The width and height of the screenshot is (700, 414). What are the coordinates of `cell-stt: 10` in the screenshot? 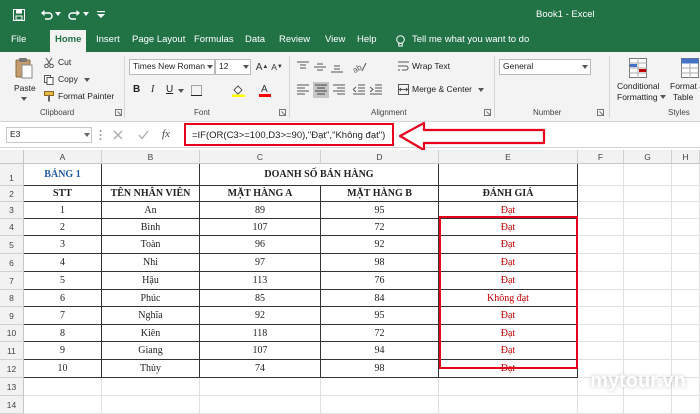 It's located at (63, 369).